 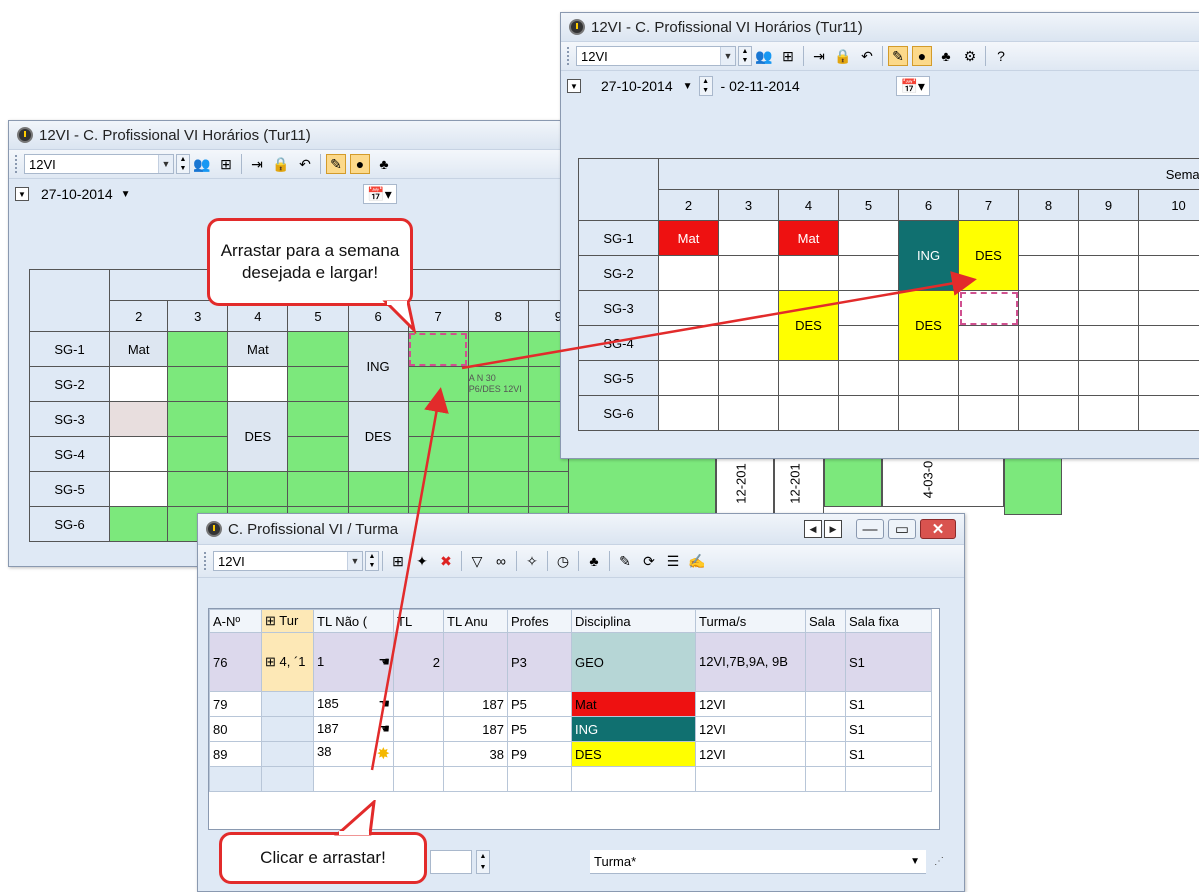 I want to click on col-header: 5, so click(x=869, y=205).